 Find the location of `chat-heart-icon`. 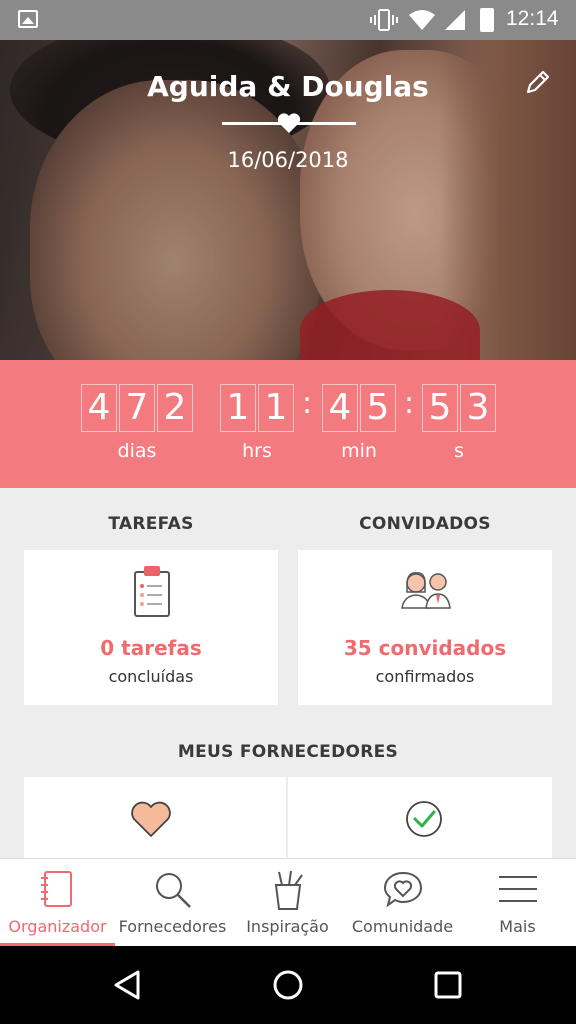

chat-heart-icon is located at coordinates (403, 889).